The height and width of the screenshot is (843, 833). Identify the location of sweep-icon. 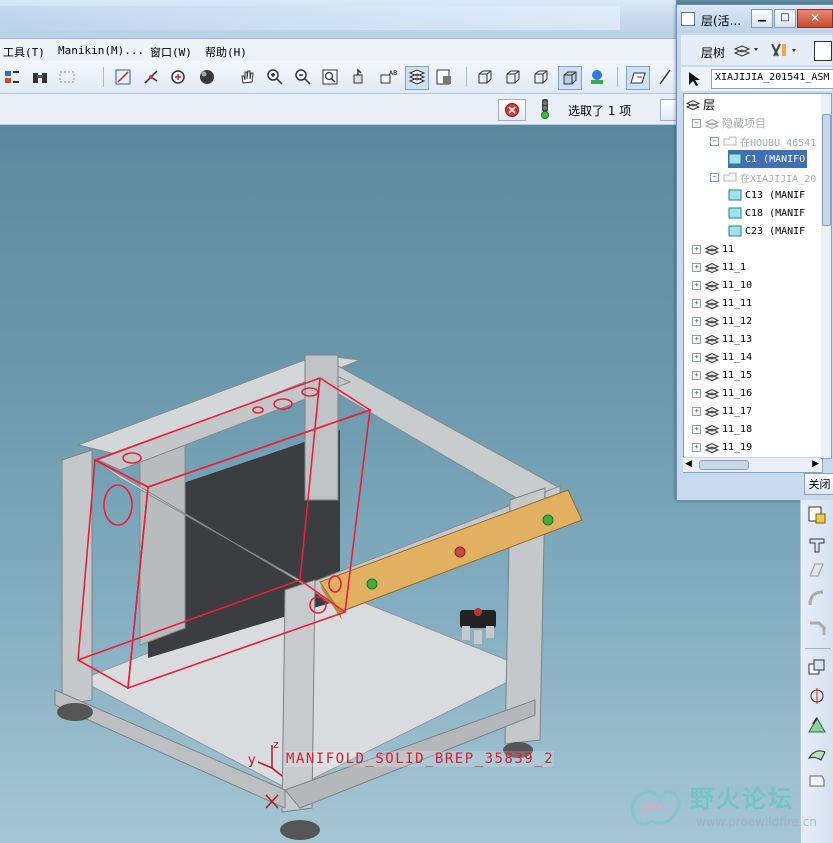
(818, 571).